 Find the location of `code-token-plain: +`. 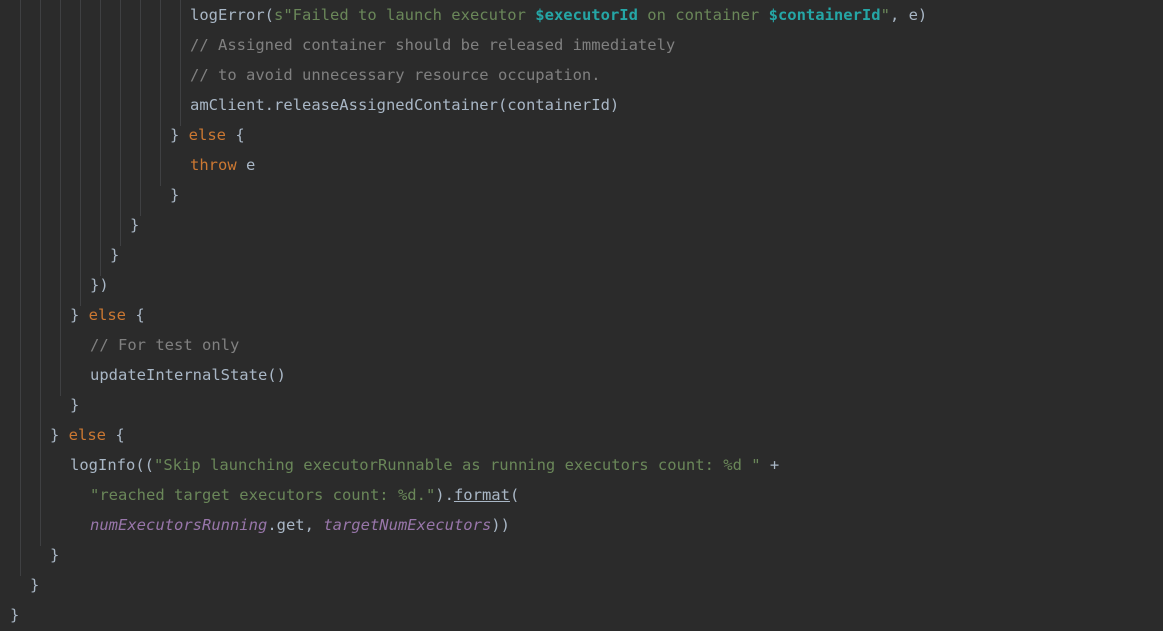

code-token-plain: + is located at coordinates (770, 465).